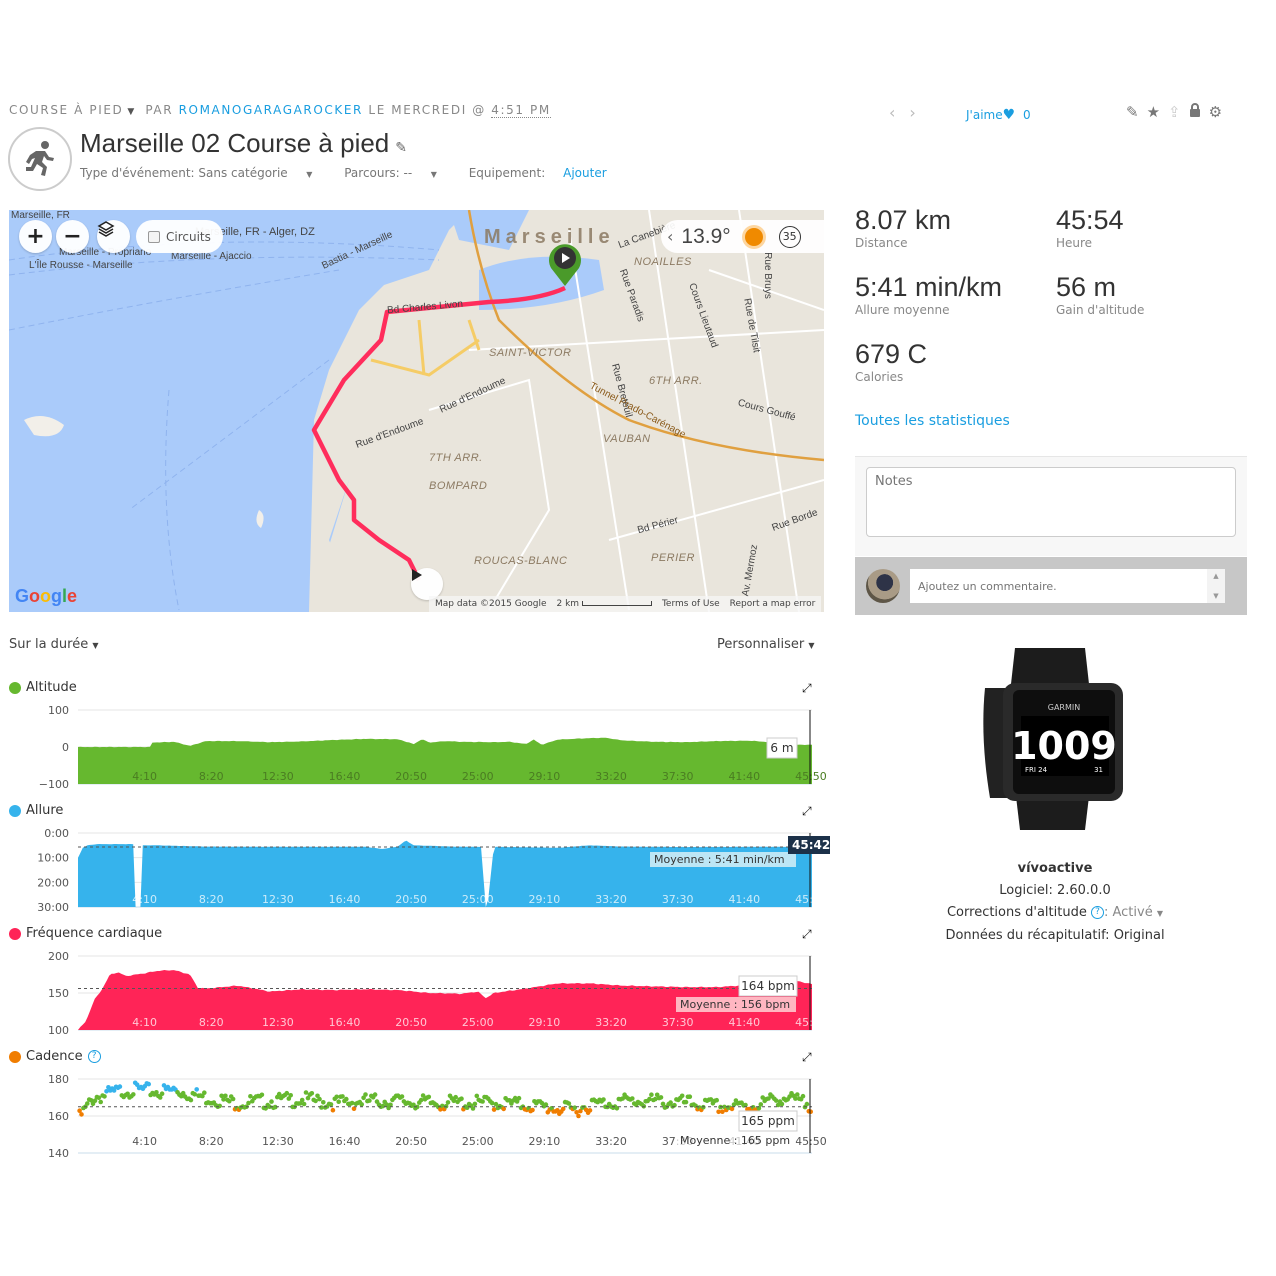 The image size is (1276, 1276). I want to click on event-type-dropdown: Type d'événement: Sans catégorie ▼, so click(203, 173).